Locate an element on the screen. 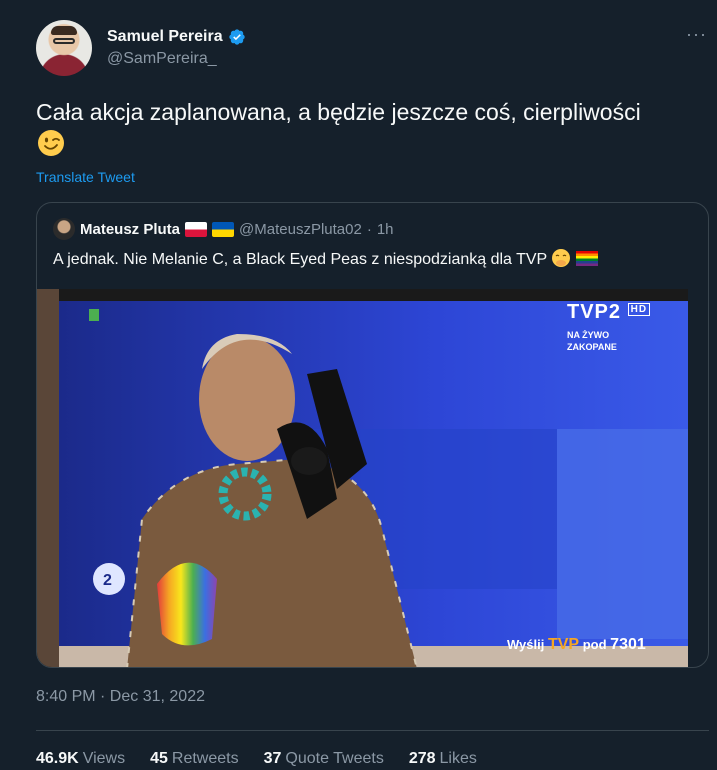 The image size is (717, 770). stat-likes: 278 Likes is located at coordinates (443, 759).